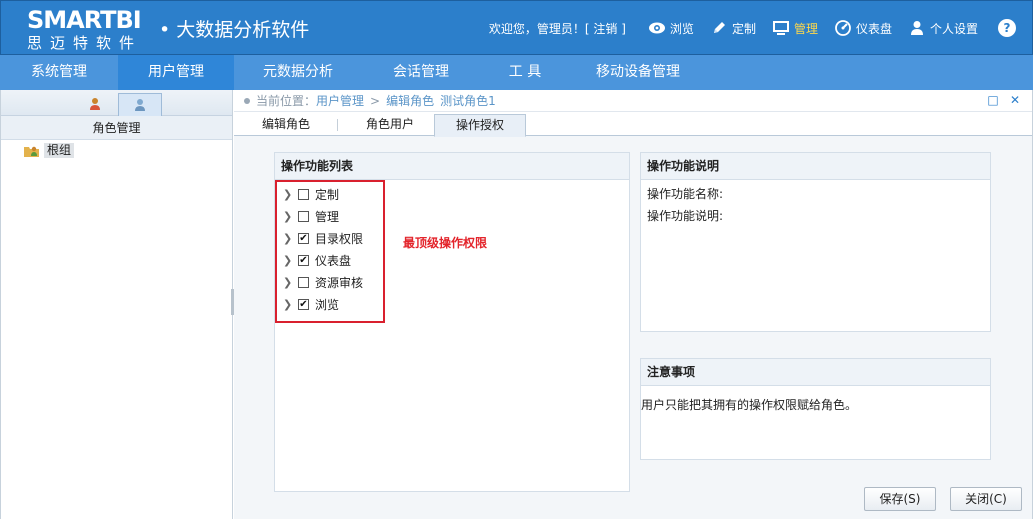 This screenshot has width=1033, height=519. I want to click on notes-panel: 注意事项 用户只能把其拥有的操作权限赋给角色。, so click(815, 409).